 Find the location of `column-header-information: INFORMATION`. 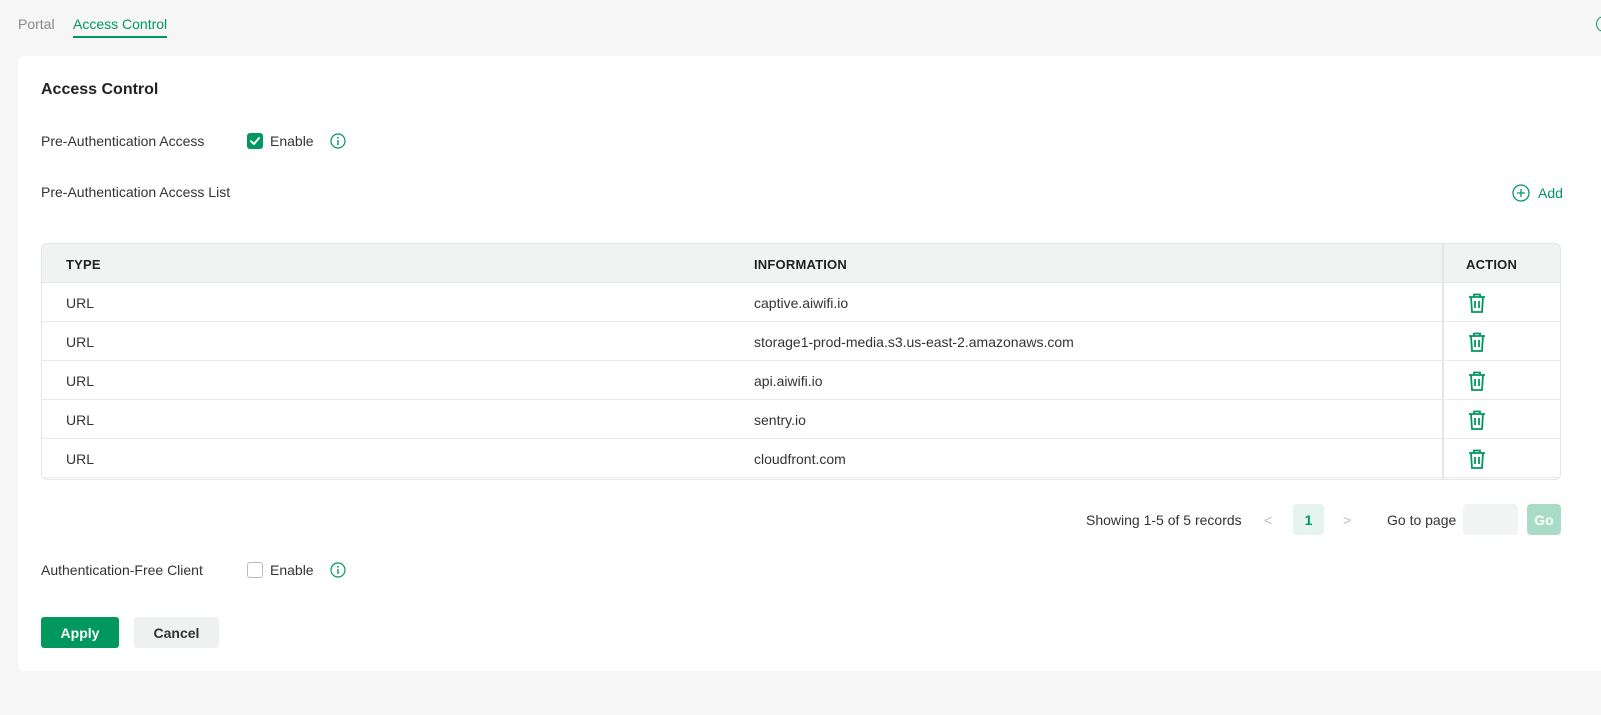

column-header-information: INFORMATION is located at coordinates (800, 264).